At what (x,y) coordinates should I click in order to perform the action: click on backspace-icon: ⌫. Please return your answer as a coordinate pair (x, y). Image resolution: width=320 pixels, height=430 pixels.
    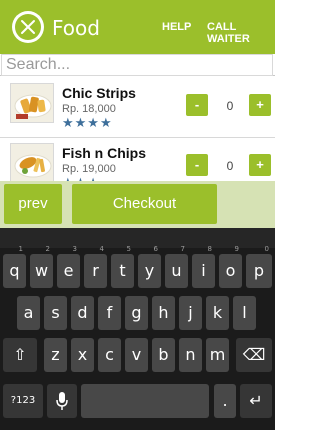
    Looking at the image, I should click on (254, 355).